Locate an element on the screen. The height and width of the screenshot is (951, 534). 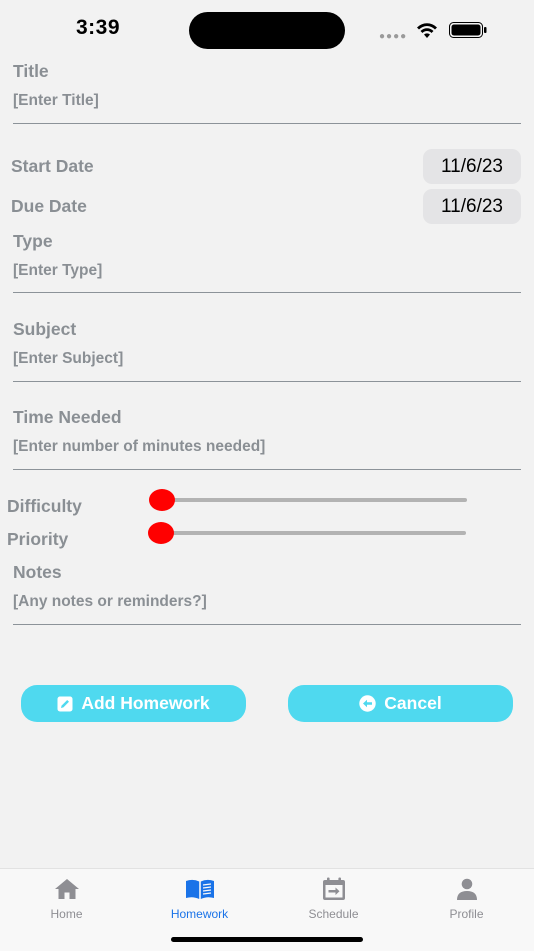
difficulty-label: Difficulty is located at coordinates (44, 506).